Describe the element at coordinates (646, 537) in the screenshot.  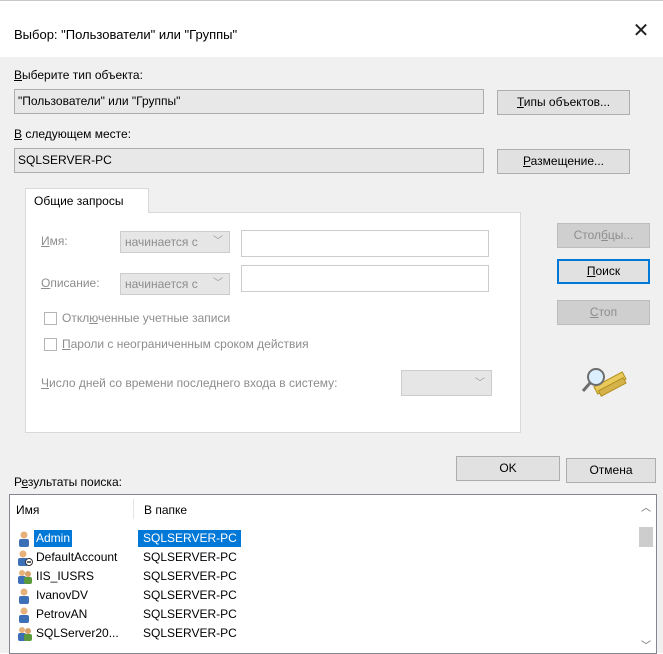
I see `scrollbar-thumb` at that location.